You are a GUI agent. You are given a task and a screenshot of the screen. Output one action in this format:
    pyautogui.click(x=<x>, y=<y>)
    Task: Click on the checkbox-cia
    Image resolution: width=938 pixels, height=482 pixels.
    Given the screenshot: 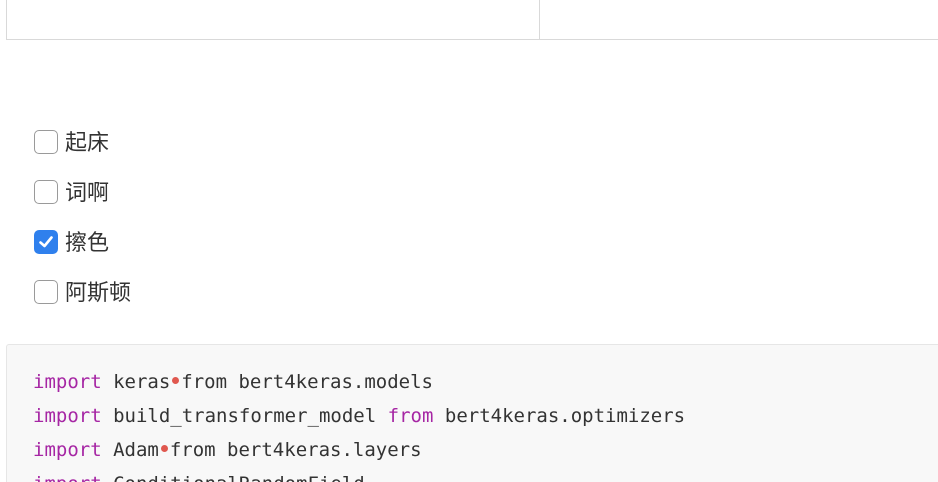 What is the action you would take?
    pyautogui.click(x=46, y=192)
    